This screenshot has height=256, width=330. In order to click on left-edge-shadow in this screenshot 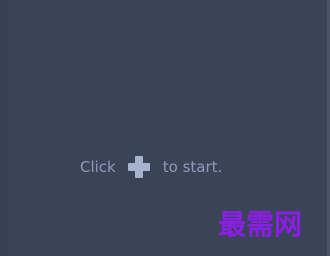, I will do `click(4, 128)`.